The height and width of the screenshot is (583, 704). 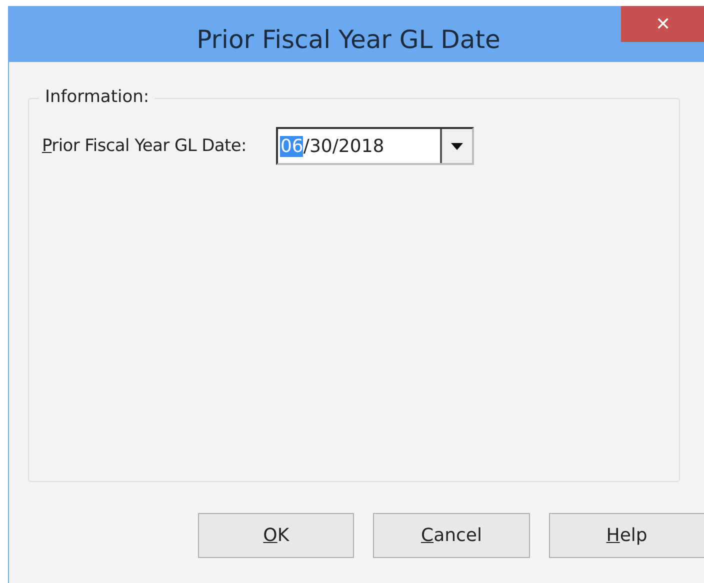 I want to click on date-field: 06/30/2018, so click(x=375, y=146).